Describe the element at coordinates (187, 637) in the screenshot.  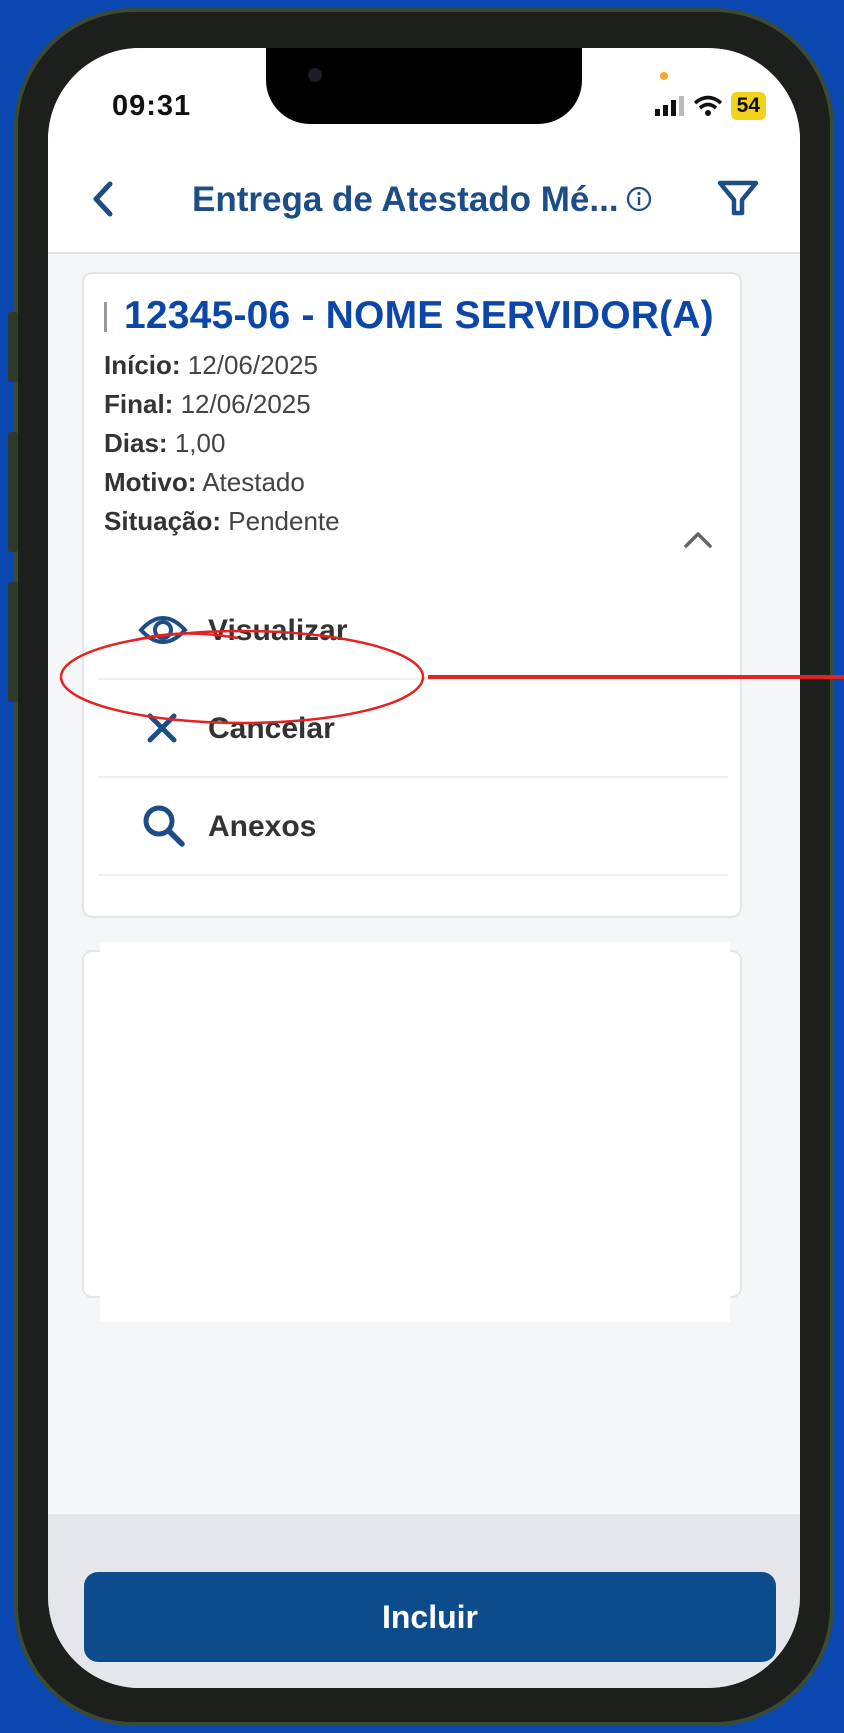
I see `highlight-stroke` at that location.